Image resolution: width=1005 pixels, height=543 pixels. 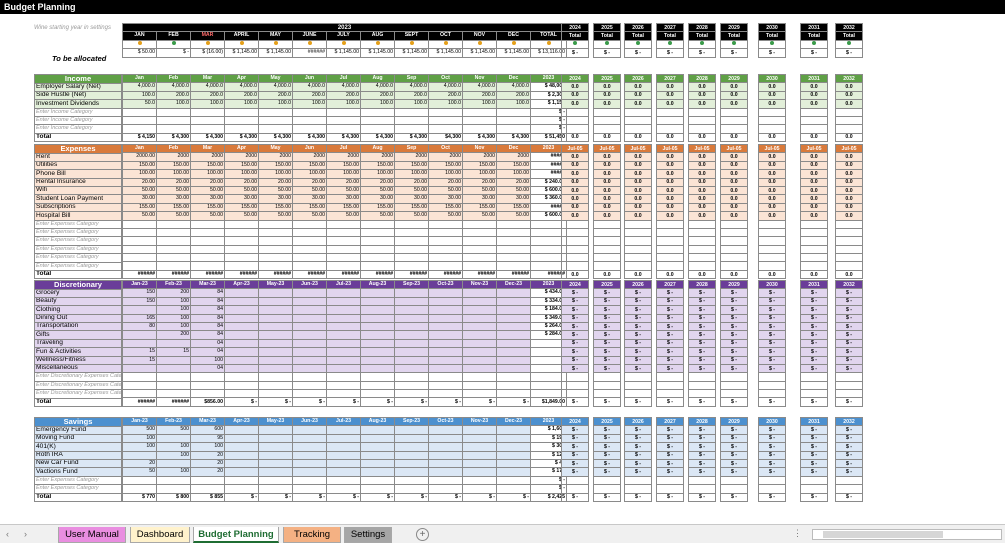 What do you see at coordinates (513, 87) in the screenshot?
I see `income-cell: 4,000.0` at bounding box center [513, 87].